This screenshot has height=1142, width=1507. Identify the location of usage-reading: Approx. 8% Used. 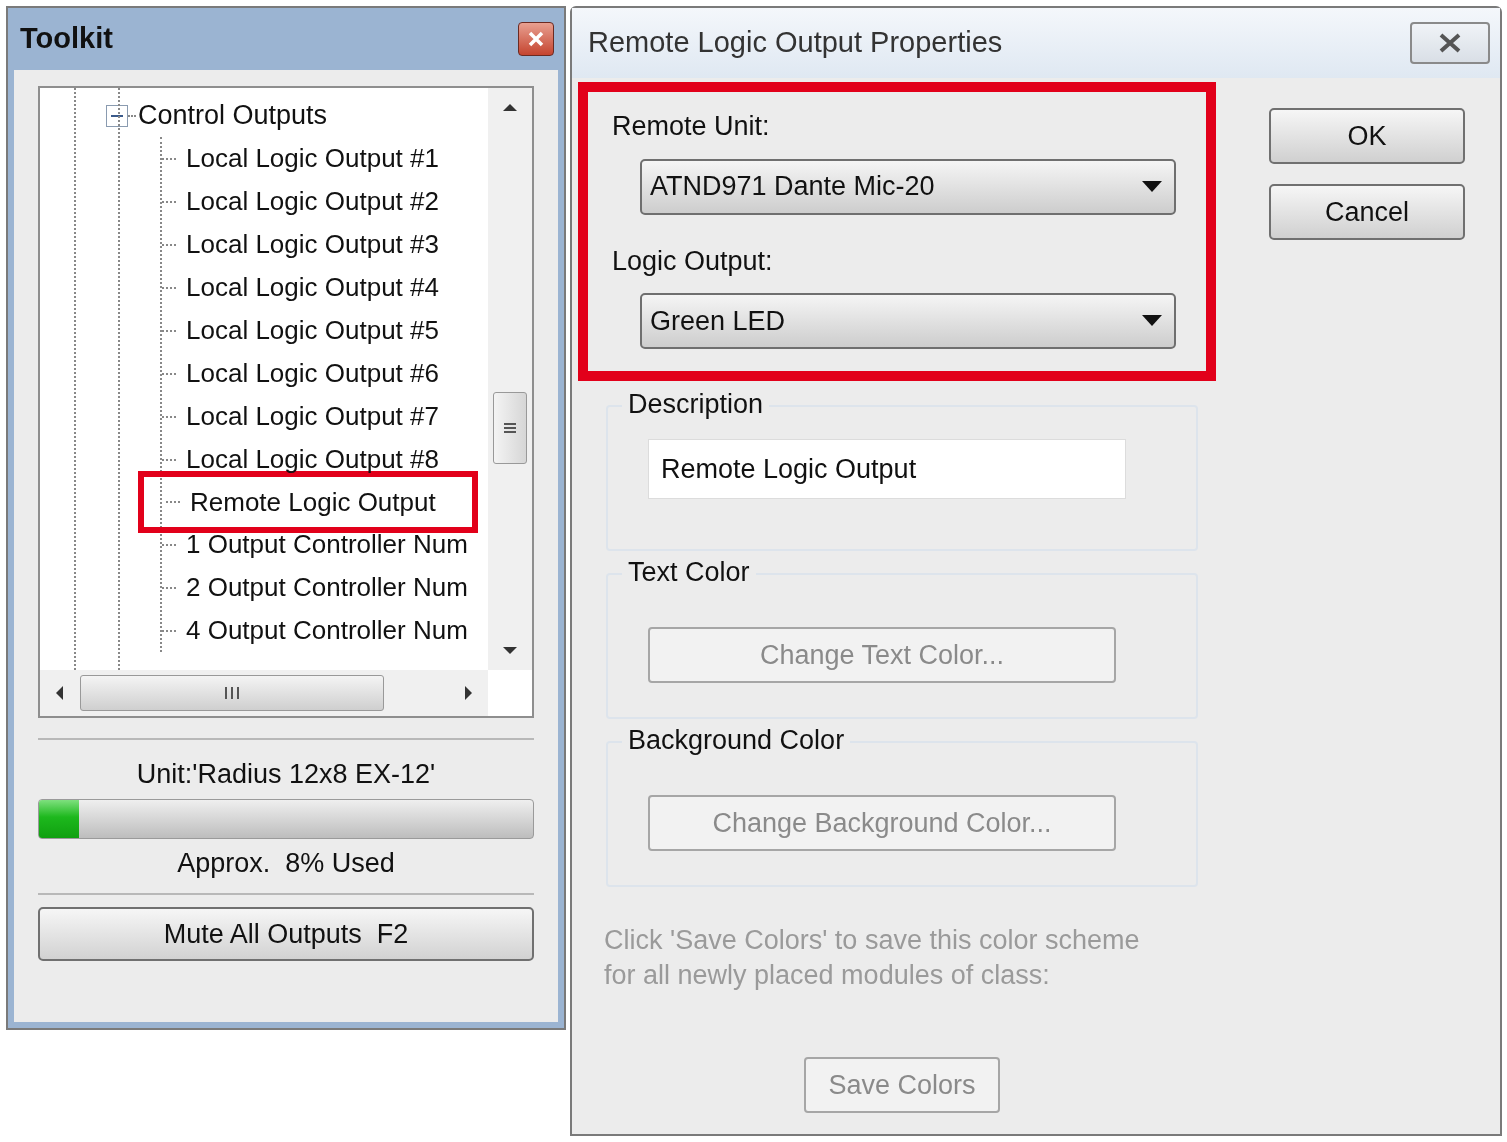
(286, 863).